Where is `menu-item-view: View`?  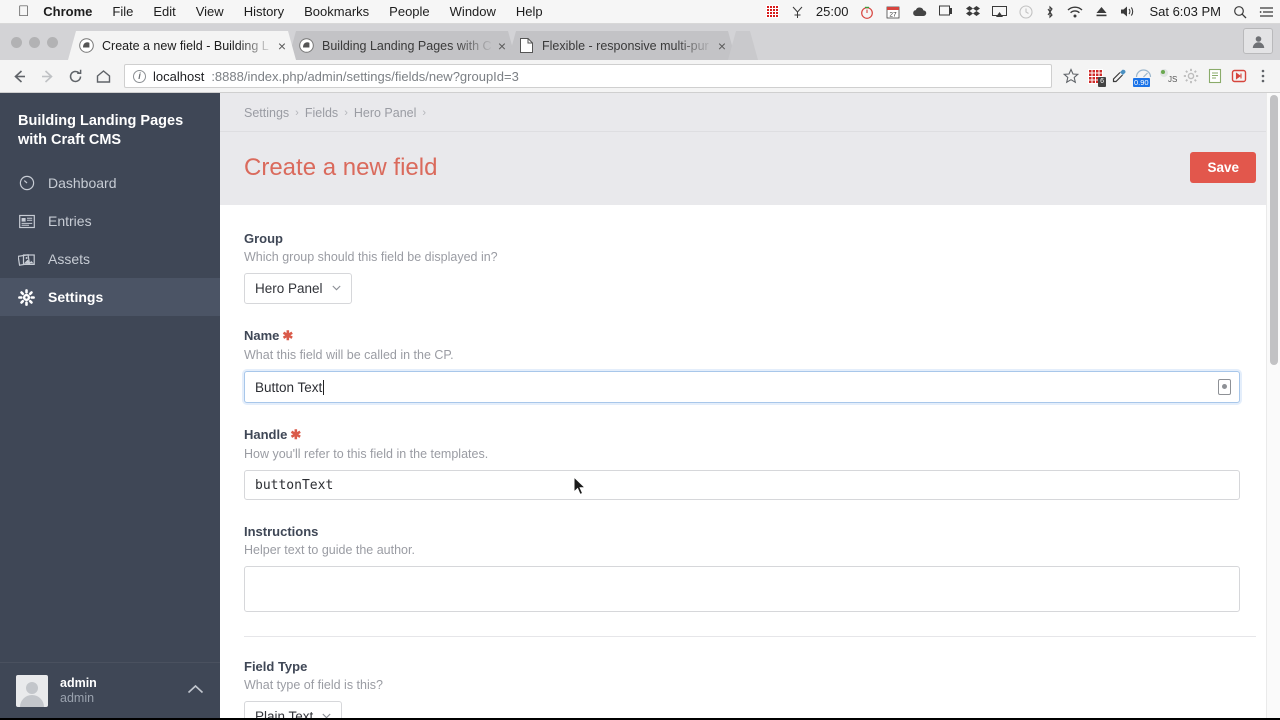 menu-item-view: View is located at coordinates (210, 11).